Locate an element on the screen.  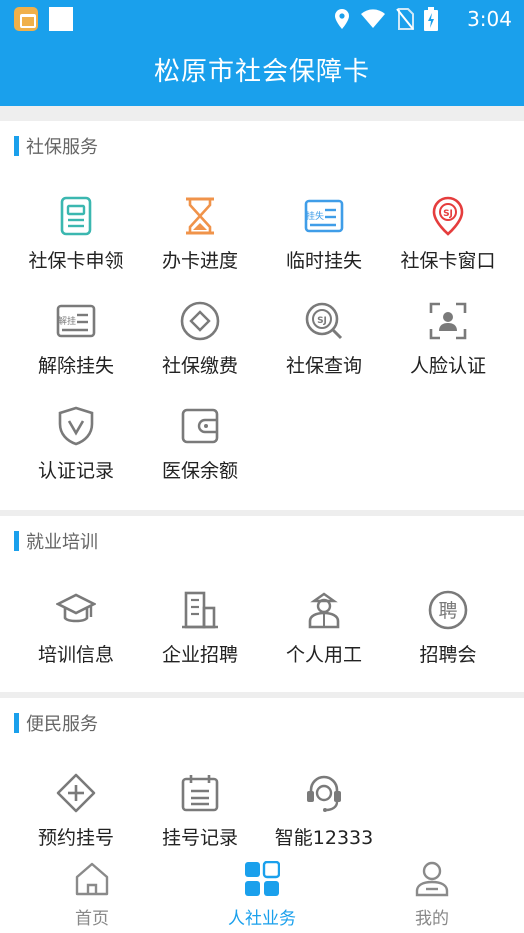
face-scan-icon is located at coordinates (448, 321).